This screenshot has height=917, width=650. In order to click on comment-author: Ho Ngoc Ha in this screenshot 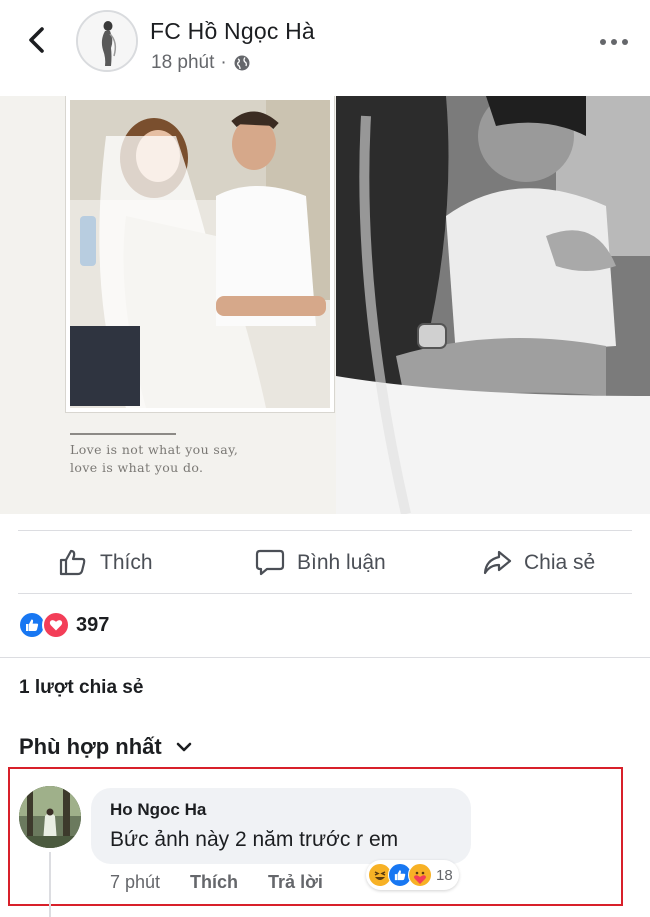, I will do `click(158, 810)`.